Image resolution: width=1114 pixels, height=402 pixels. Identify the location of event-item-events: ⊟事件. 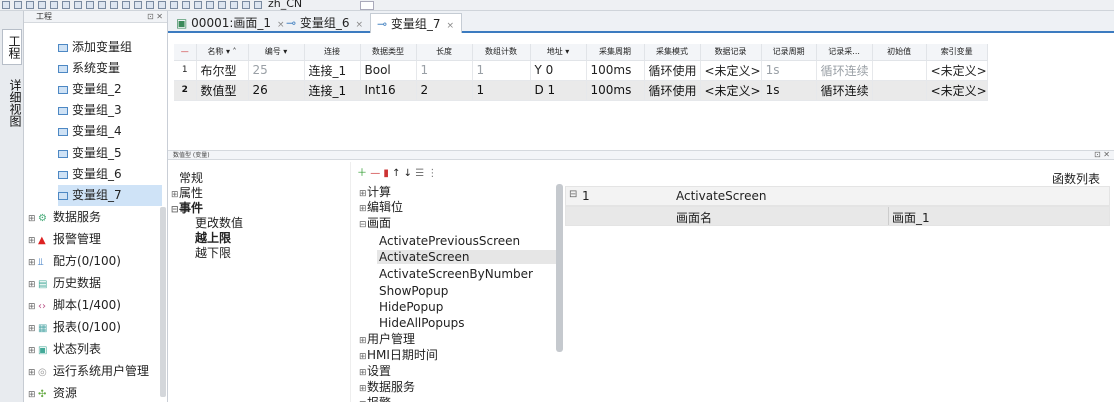
(187, 209).